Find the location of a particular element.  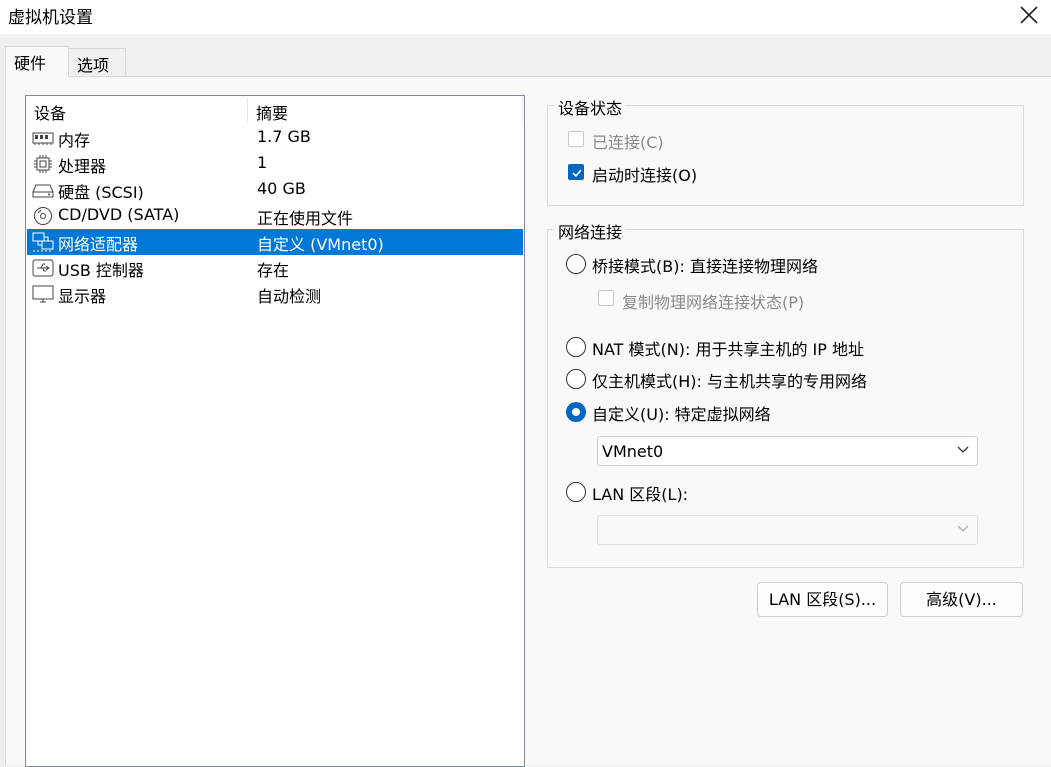

custom-network-select: VMnet0 is located at coordinates (787, 451).